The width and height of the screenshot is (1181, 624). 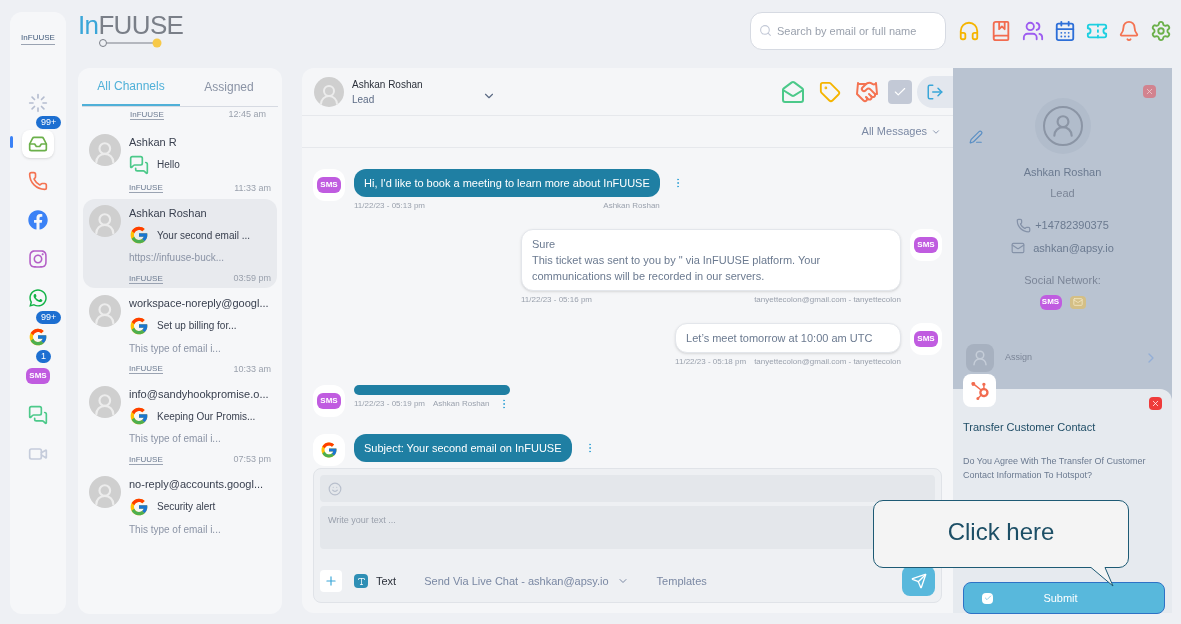 I want to click on composer: Write your text ... Text Send Via Live Chat - ashkan@apsy.io Templates, so click(x=627, y=535).